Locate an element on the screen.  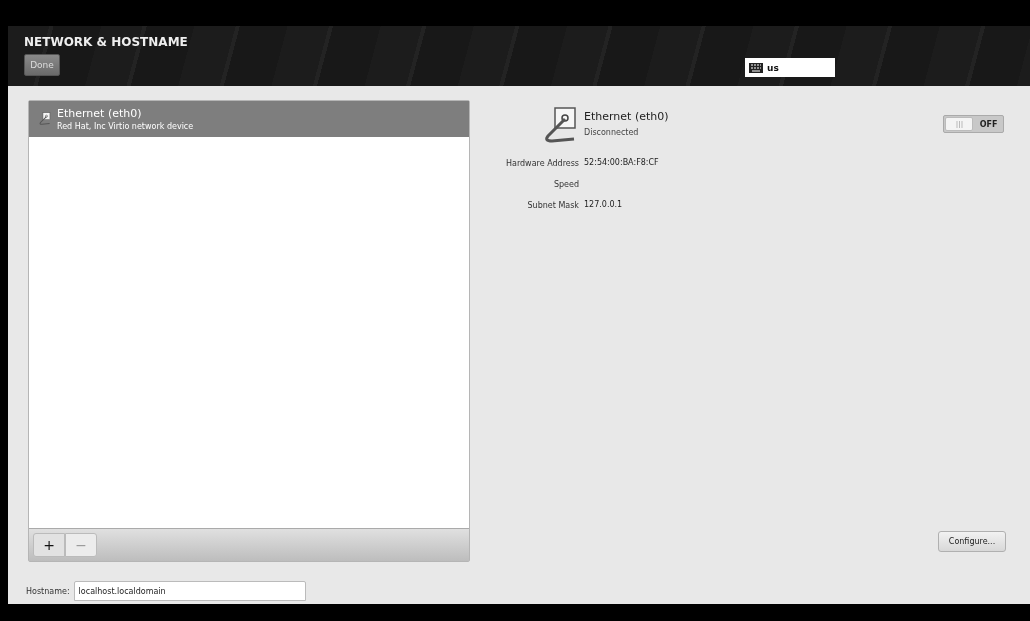
hostname-label: Hostname: is located at coordinates (48, 591).